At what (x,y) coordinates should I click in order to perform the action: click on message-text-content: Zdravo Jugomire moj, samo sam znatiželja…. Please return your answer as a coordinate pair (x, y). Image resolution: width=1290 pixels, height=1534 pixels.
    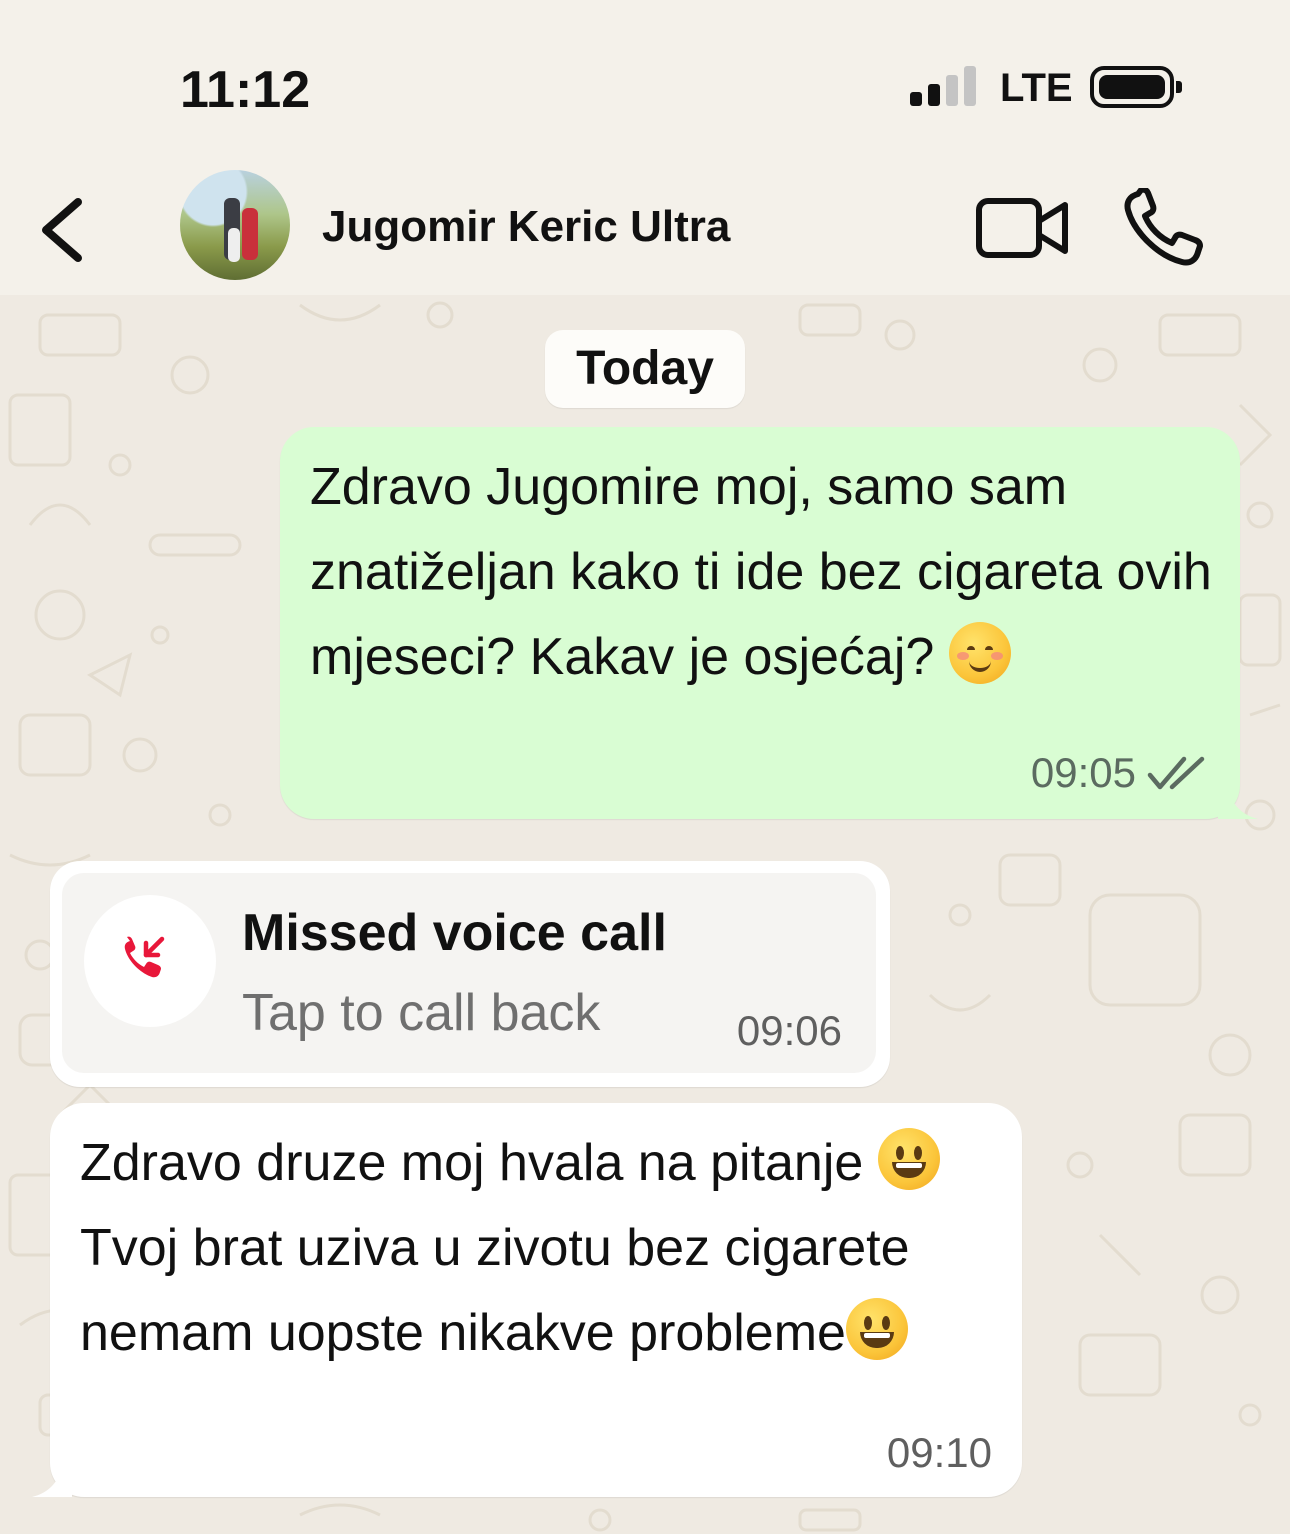
    Looking at the image, I should click on (761, 572).